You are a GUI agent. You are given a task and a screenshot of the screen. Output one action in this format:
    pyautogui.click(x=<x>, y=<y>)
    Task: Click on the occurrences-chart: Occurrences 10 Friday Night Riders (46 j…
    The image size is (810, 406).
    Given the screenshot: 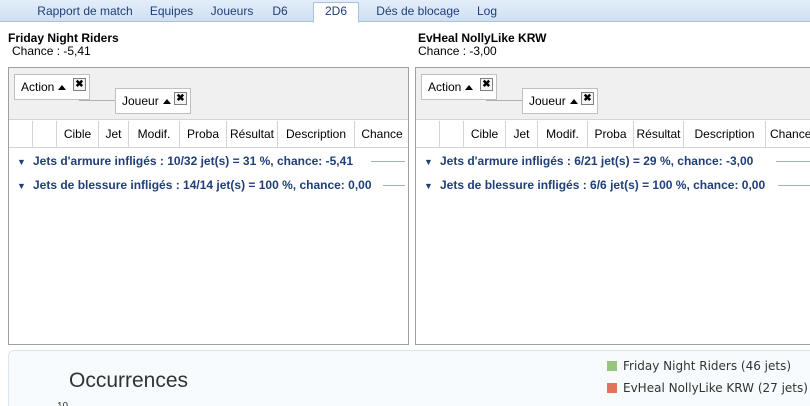 What is the action you would take?
    pyautogui.click(x=409, y=378)
    